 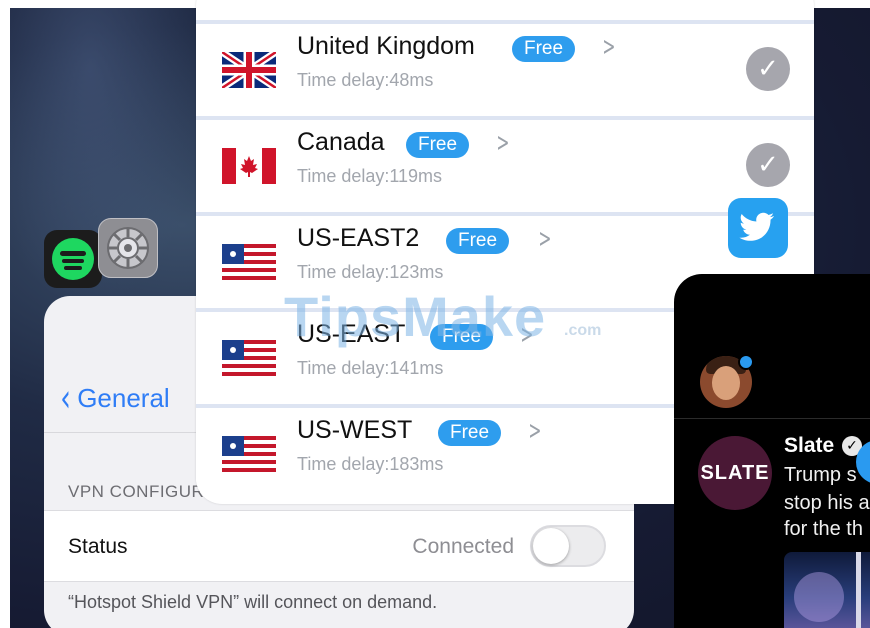 I want to click on twitter-app-icon, so click(x=758, y=228).